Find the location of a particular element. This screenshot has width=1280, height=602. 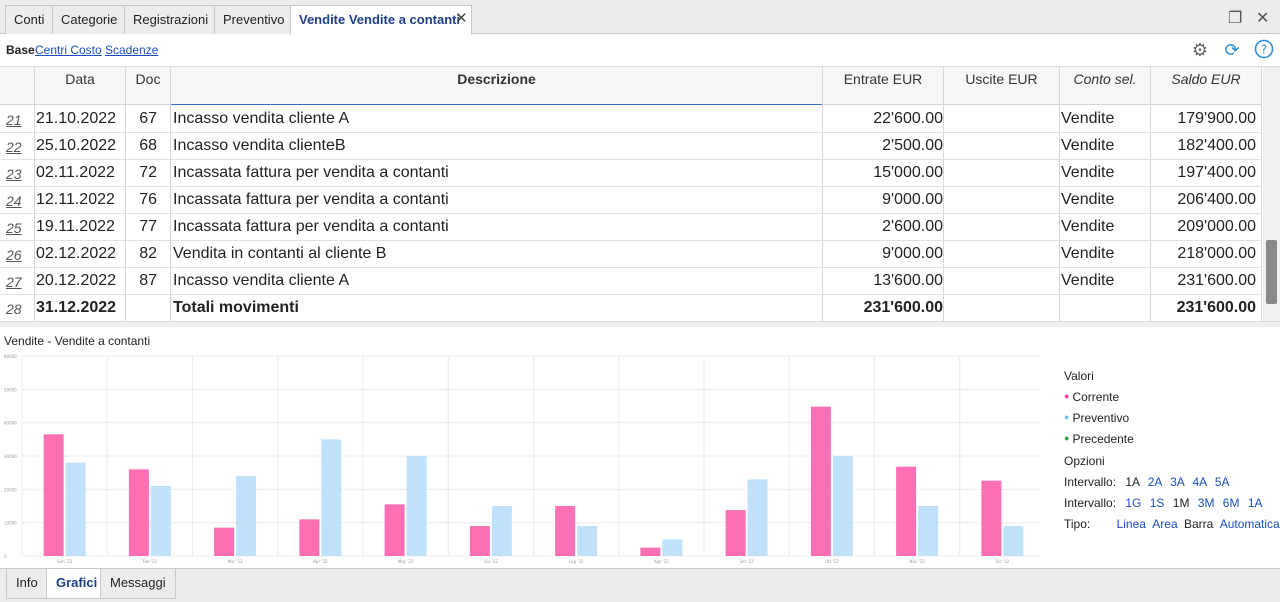

cell-entrate: 9'000.00 is located at coordinates (883, 254).